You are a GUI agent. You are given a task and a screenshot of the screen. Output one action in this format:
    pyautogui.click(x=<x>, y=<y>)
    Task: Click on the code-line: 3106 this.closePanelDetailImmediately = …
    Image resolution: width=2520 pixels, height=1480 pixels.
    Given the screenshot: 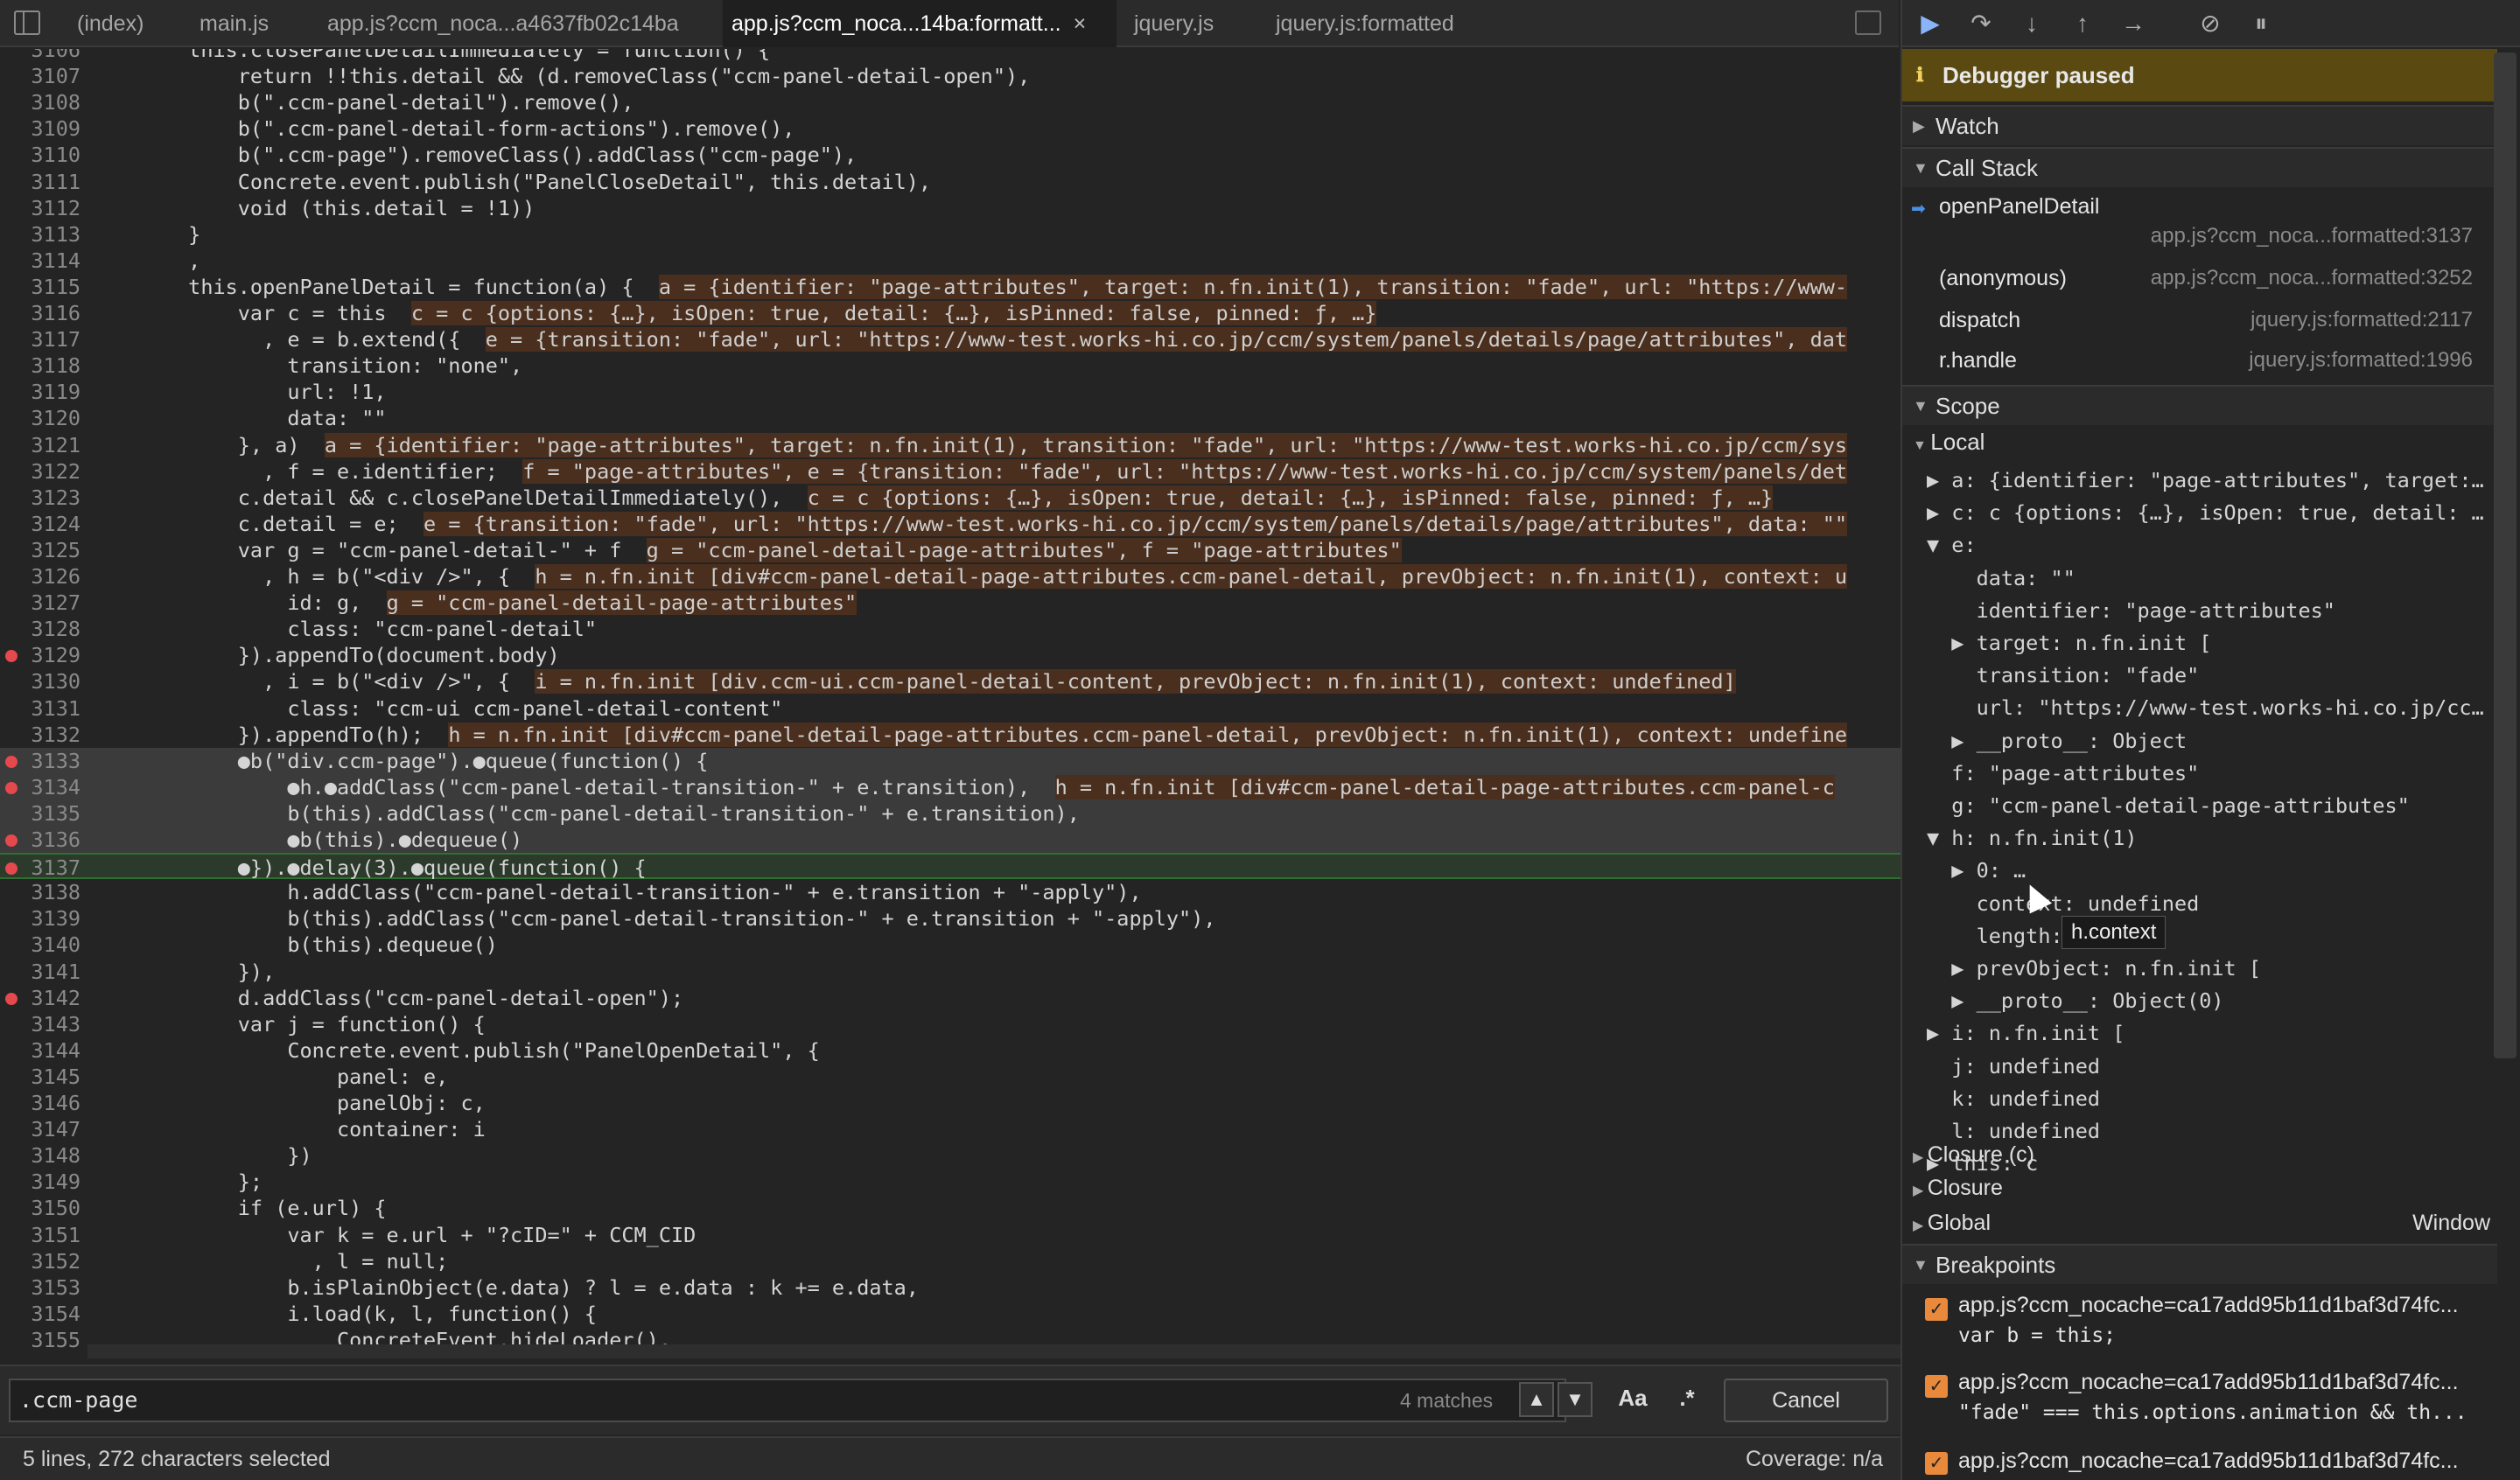 What is the action you would take?
    pyautogui.click(x=950, y=56)
    